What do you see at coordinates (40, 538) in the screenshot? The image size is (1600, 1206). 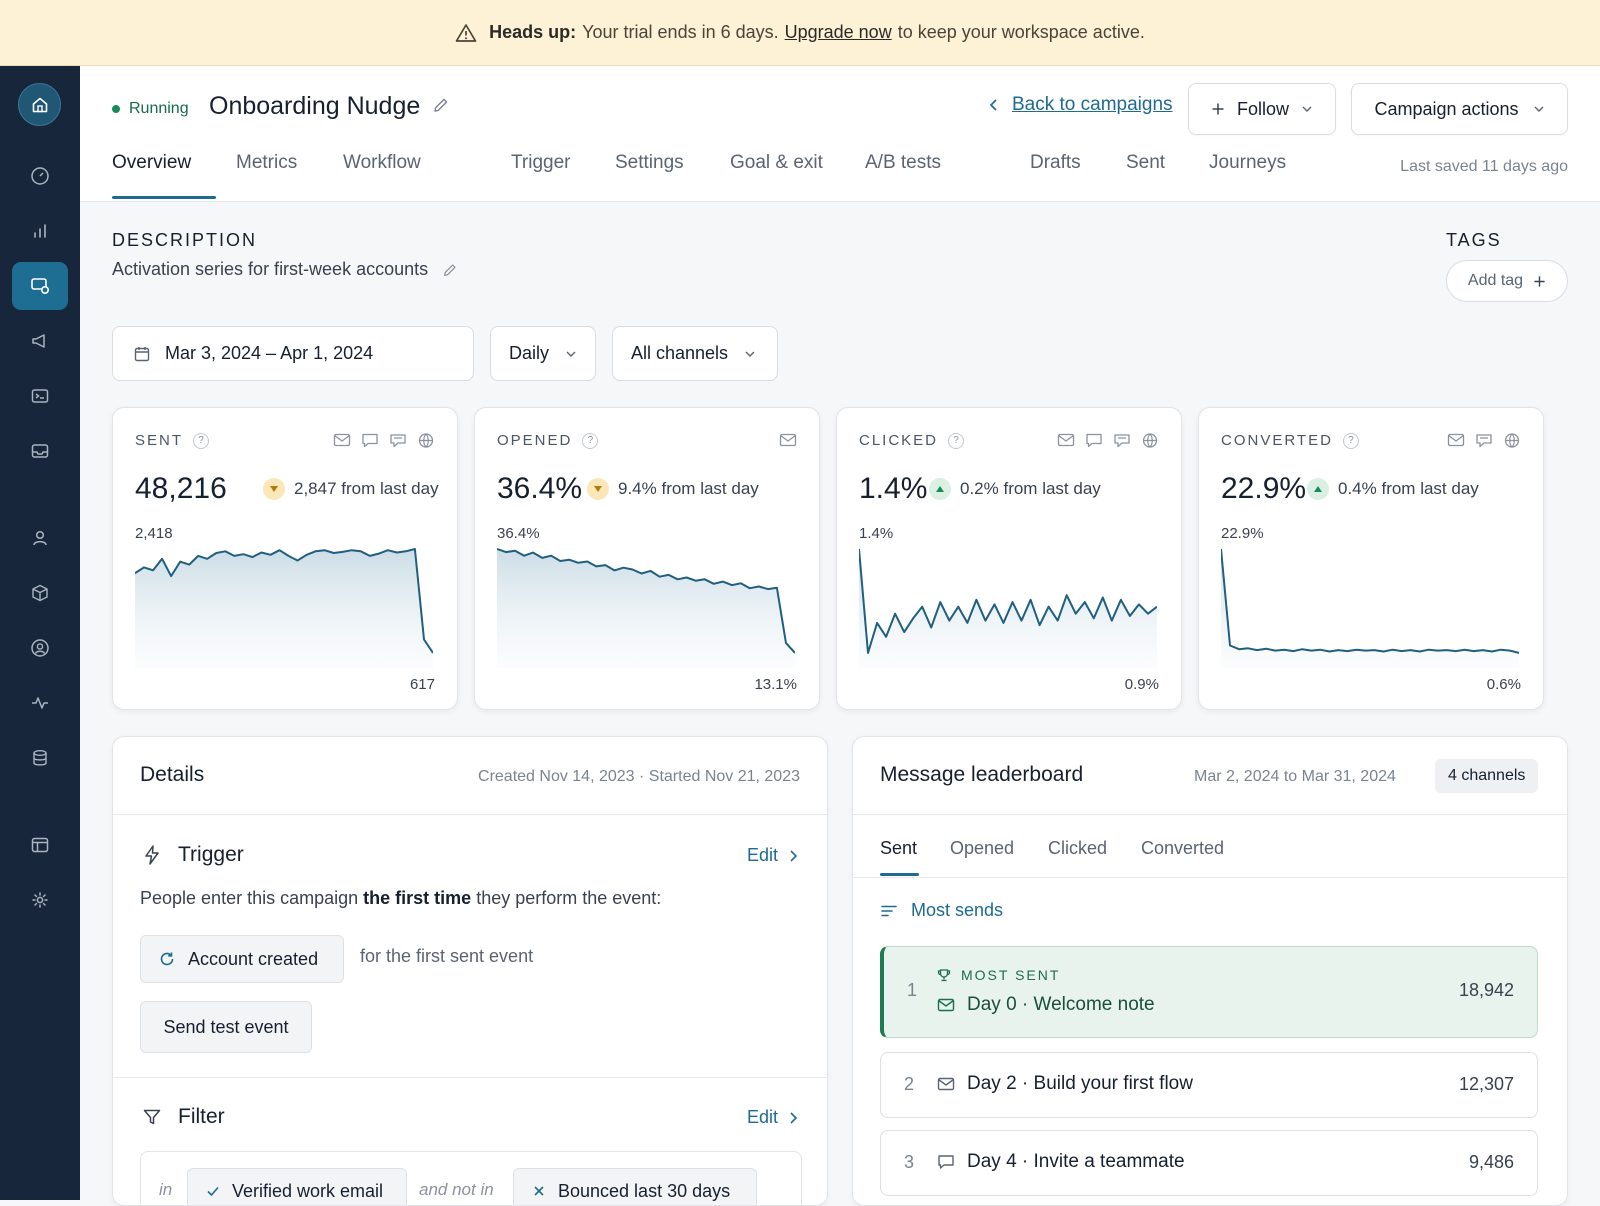 I see `sidebar-item-people` at bounding box center [40, 538].